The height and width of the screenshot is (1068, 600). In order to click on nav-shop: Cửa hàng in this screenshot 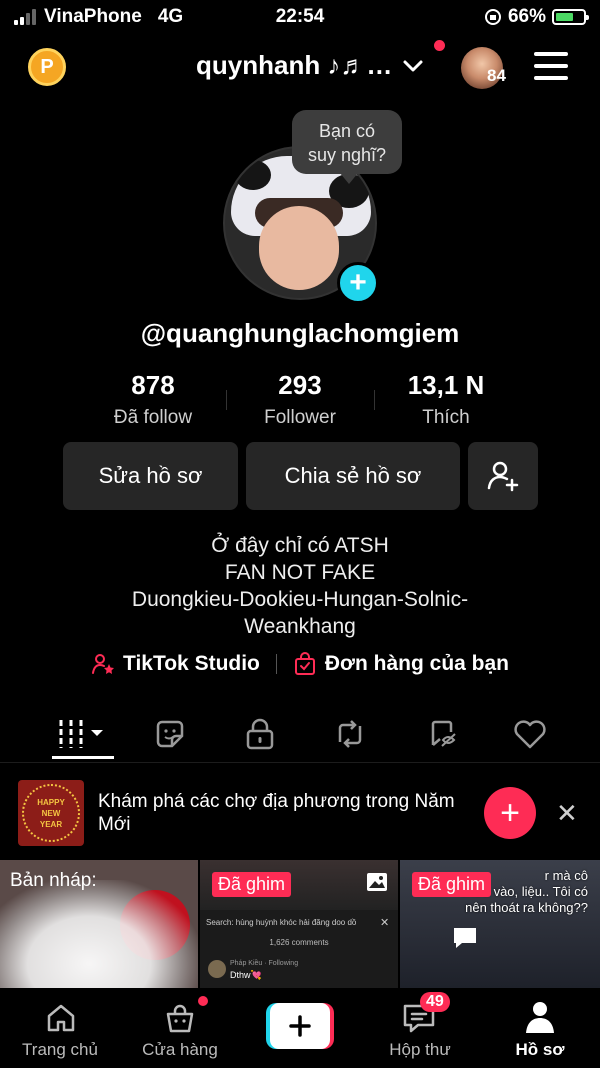, I will do `click(180, 1028)`.